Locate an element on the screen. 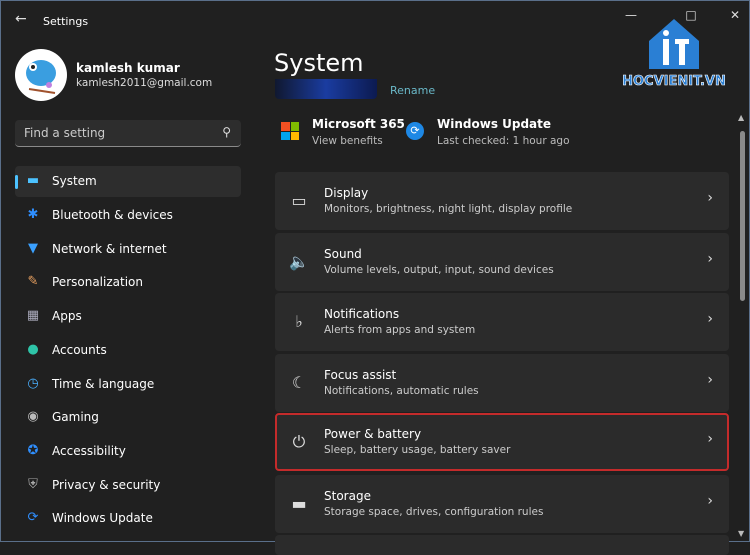  sidebar-item-system: ▬ System is located at coordinates (128, 181).